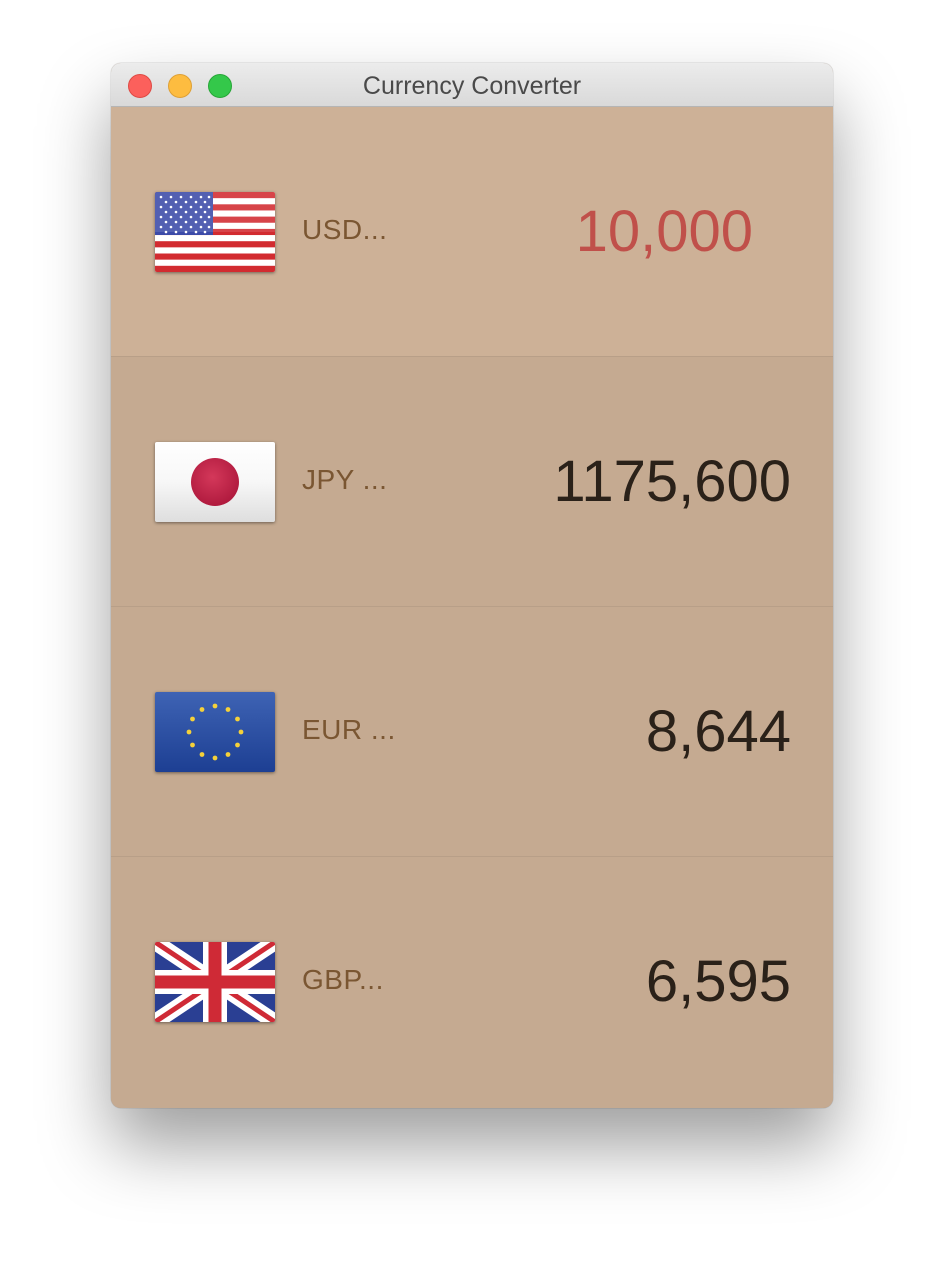 This screenshot has width=944, height=1268. I want to click on currency-amount-input: 10,000, so click(664, 232).